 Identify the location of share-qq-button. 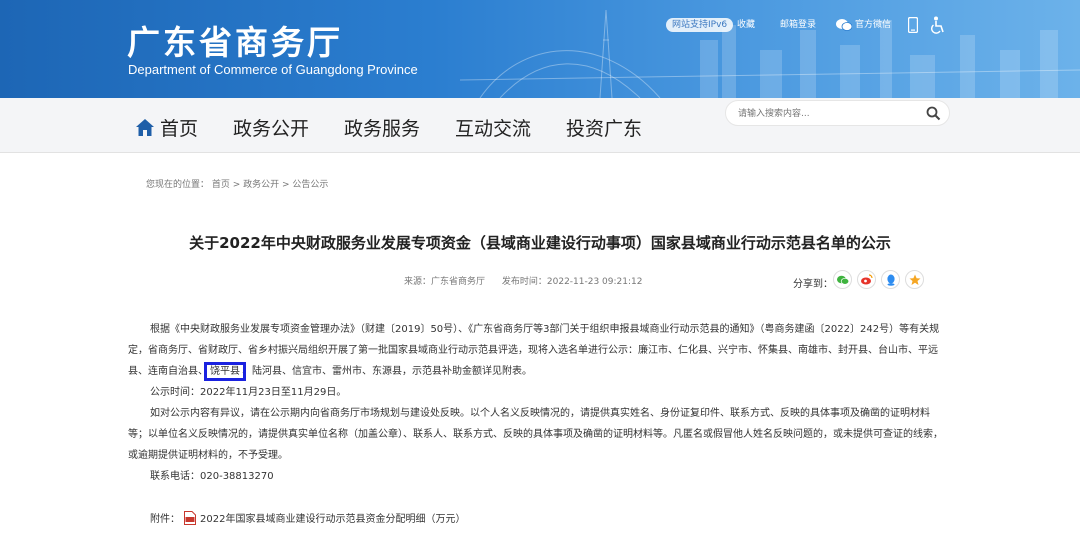
(890, 279).